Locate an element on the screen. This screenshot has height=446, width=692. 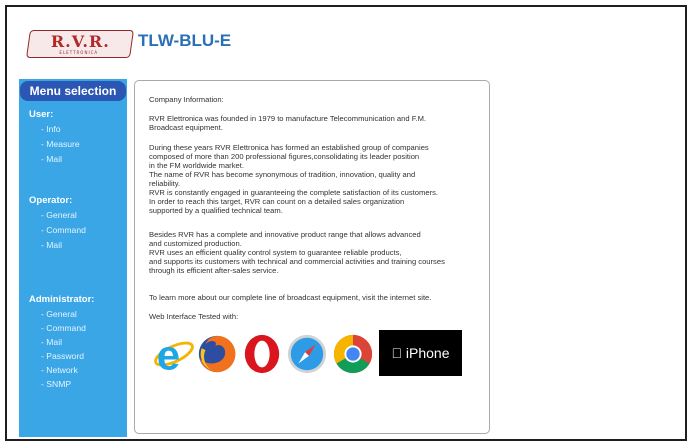
chrome-icon is located at coordinates (353, 354).